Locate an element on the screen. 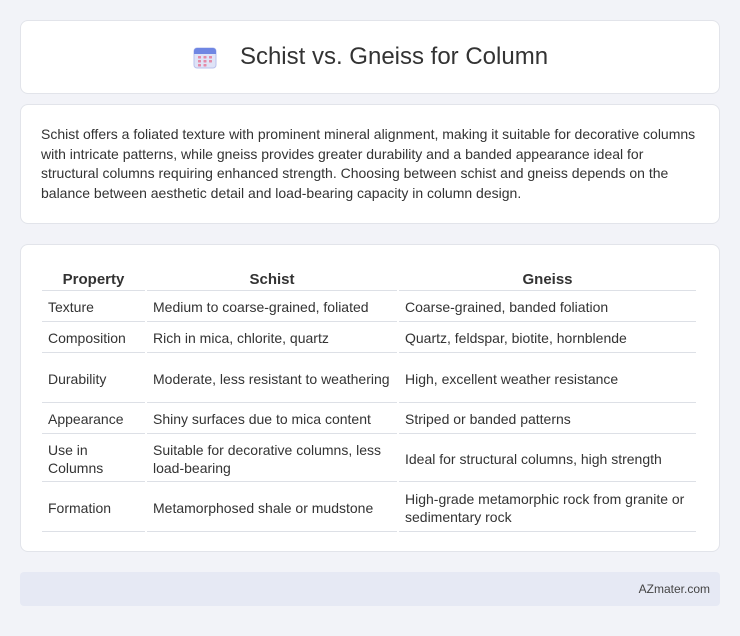  footer: AZmater.com is located at coordinates (370, 589).